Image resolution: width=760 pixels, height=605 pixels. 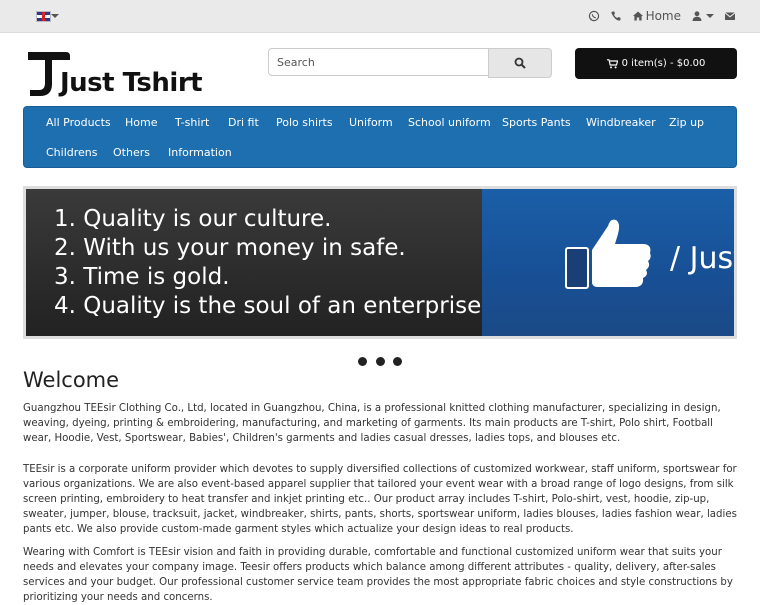 I want to click on home-link-label: Home, so click(x=663, y=16).